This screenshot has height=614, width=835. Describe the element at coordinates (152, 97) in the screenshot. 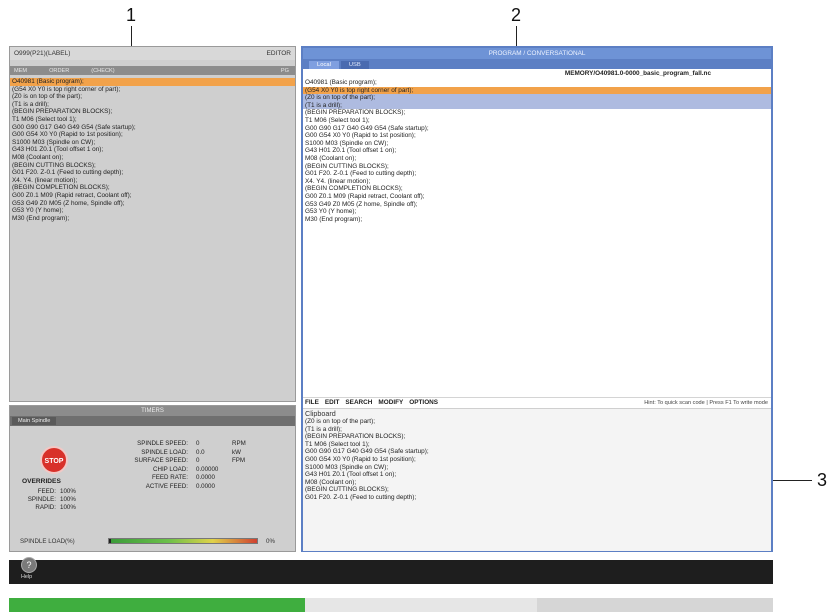

I see `program-line: (Z0 is on top of the part);` at that location.